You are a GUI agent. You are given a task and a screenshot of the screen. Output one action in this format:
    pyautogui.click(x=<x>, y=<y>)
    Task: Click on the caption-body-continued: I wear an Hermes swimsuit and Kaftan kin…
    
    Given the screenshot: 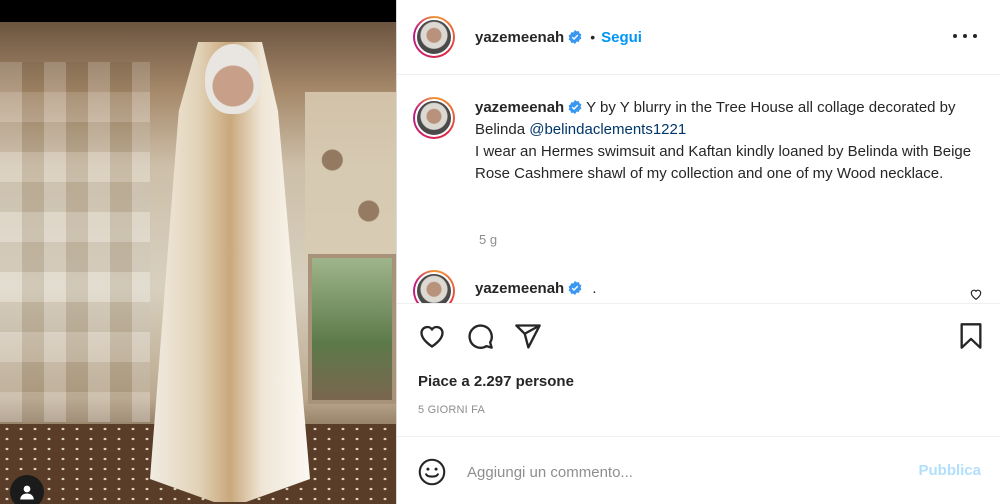 What is the action you would take?
    pyautogui.click(x=723, y=162)
    